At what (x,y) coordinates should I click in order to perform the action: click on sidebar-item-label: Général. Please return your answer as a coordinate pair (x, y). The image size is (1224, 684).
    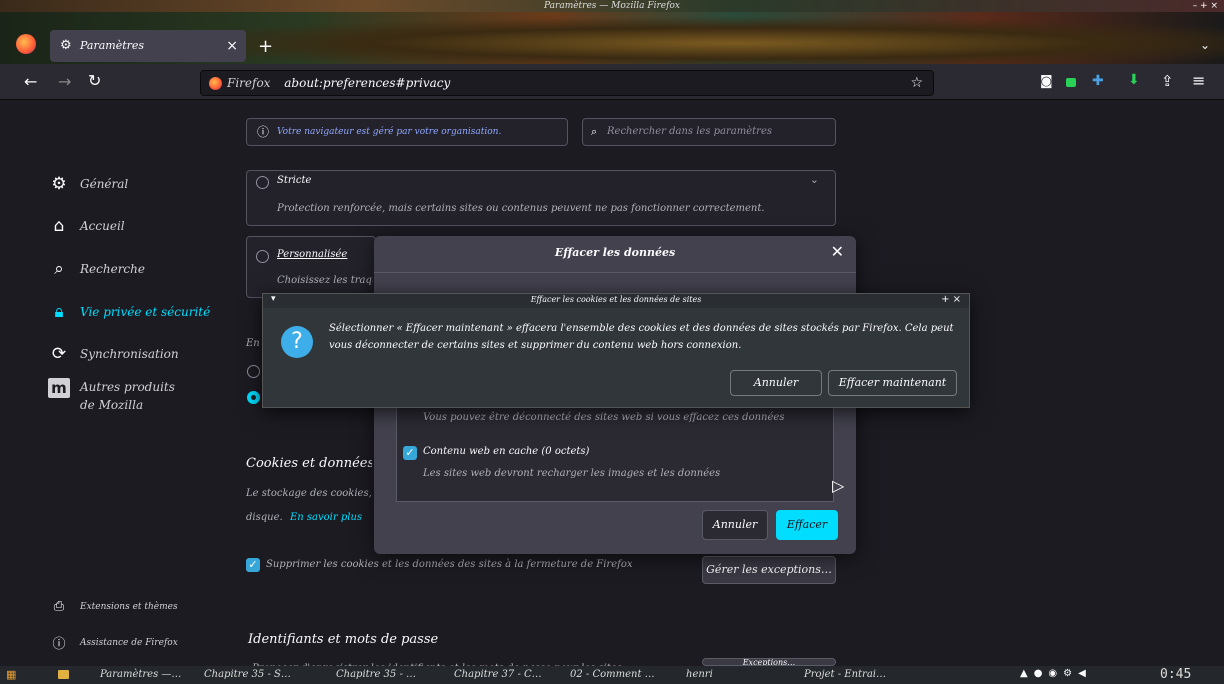
    Looking at the image, I should click on (104, 184).